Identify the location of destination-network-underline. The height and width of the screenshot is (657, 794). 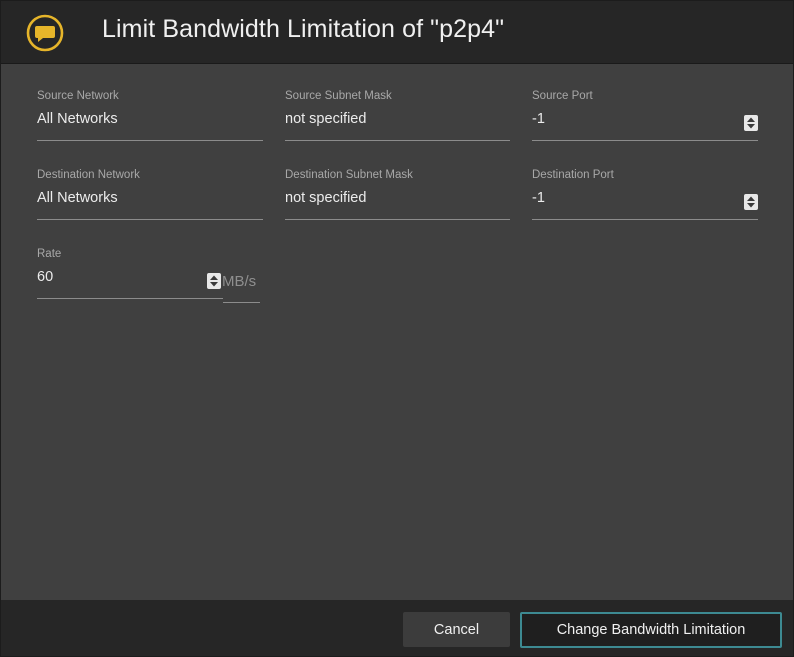
(150, 219).